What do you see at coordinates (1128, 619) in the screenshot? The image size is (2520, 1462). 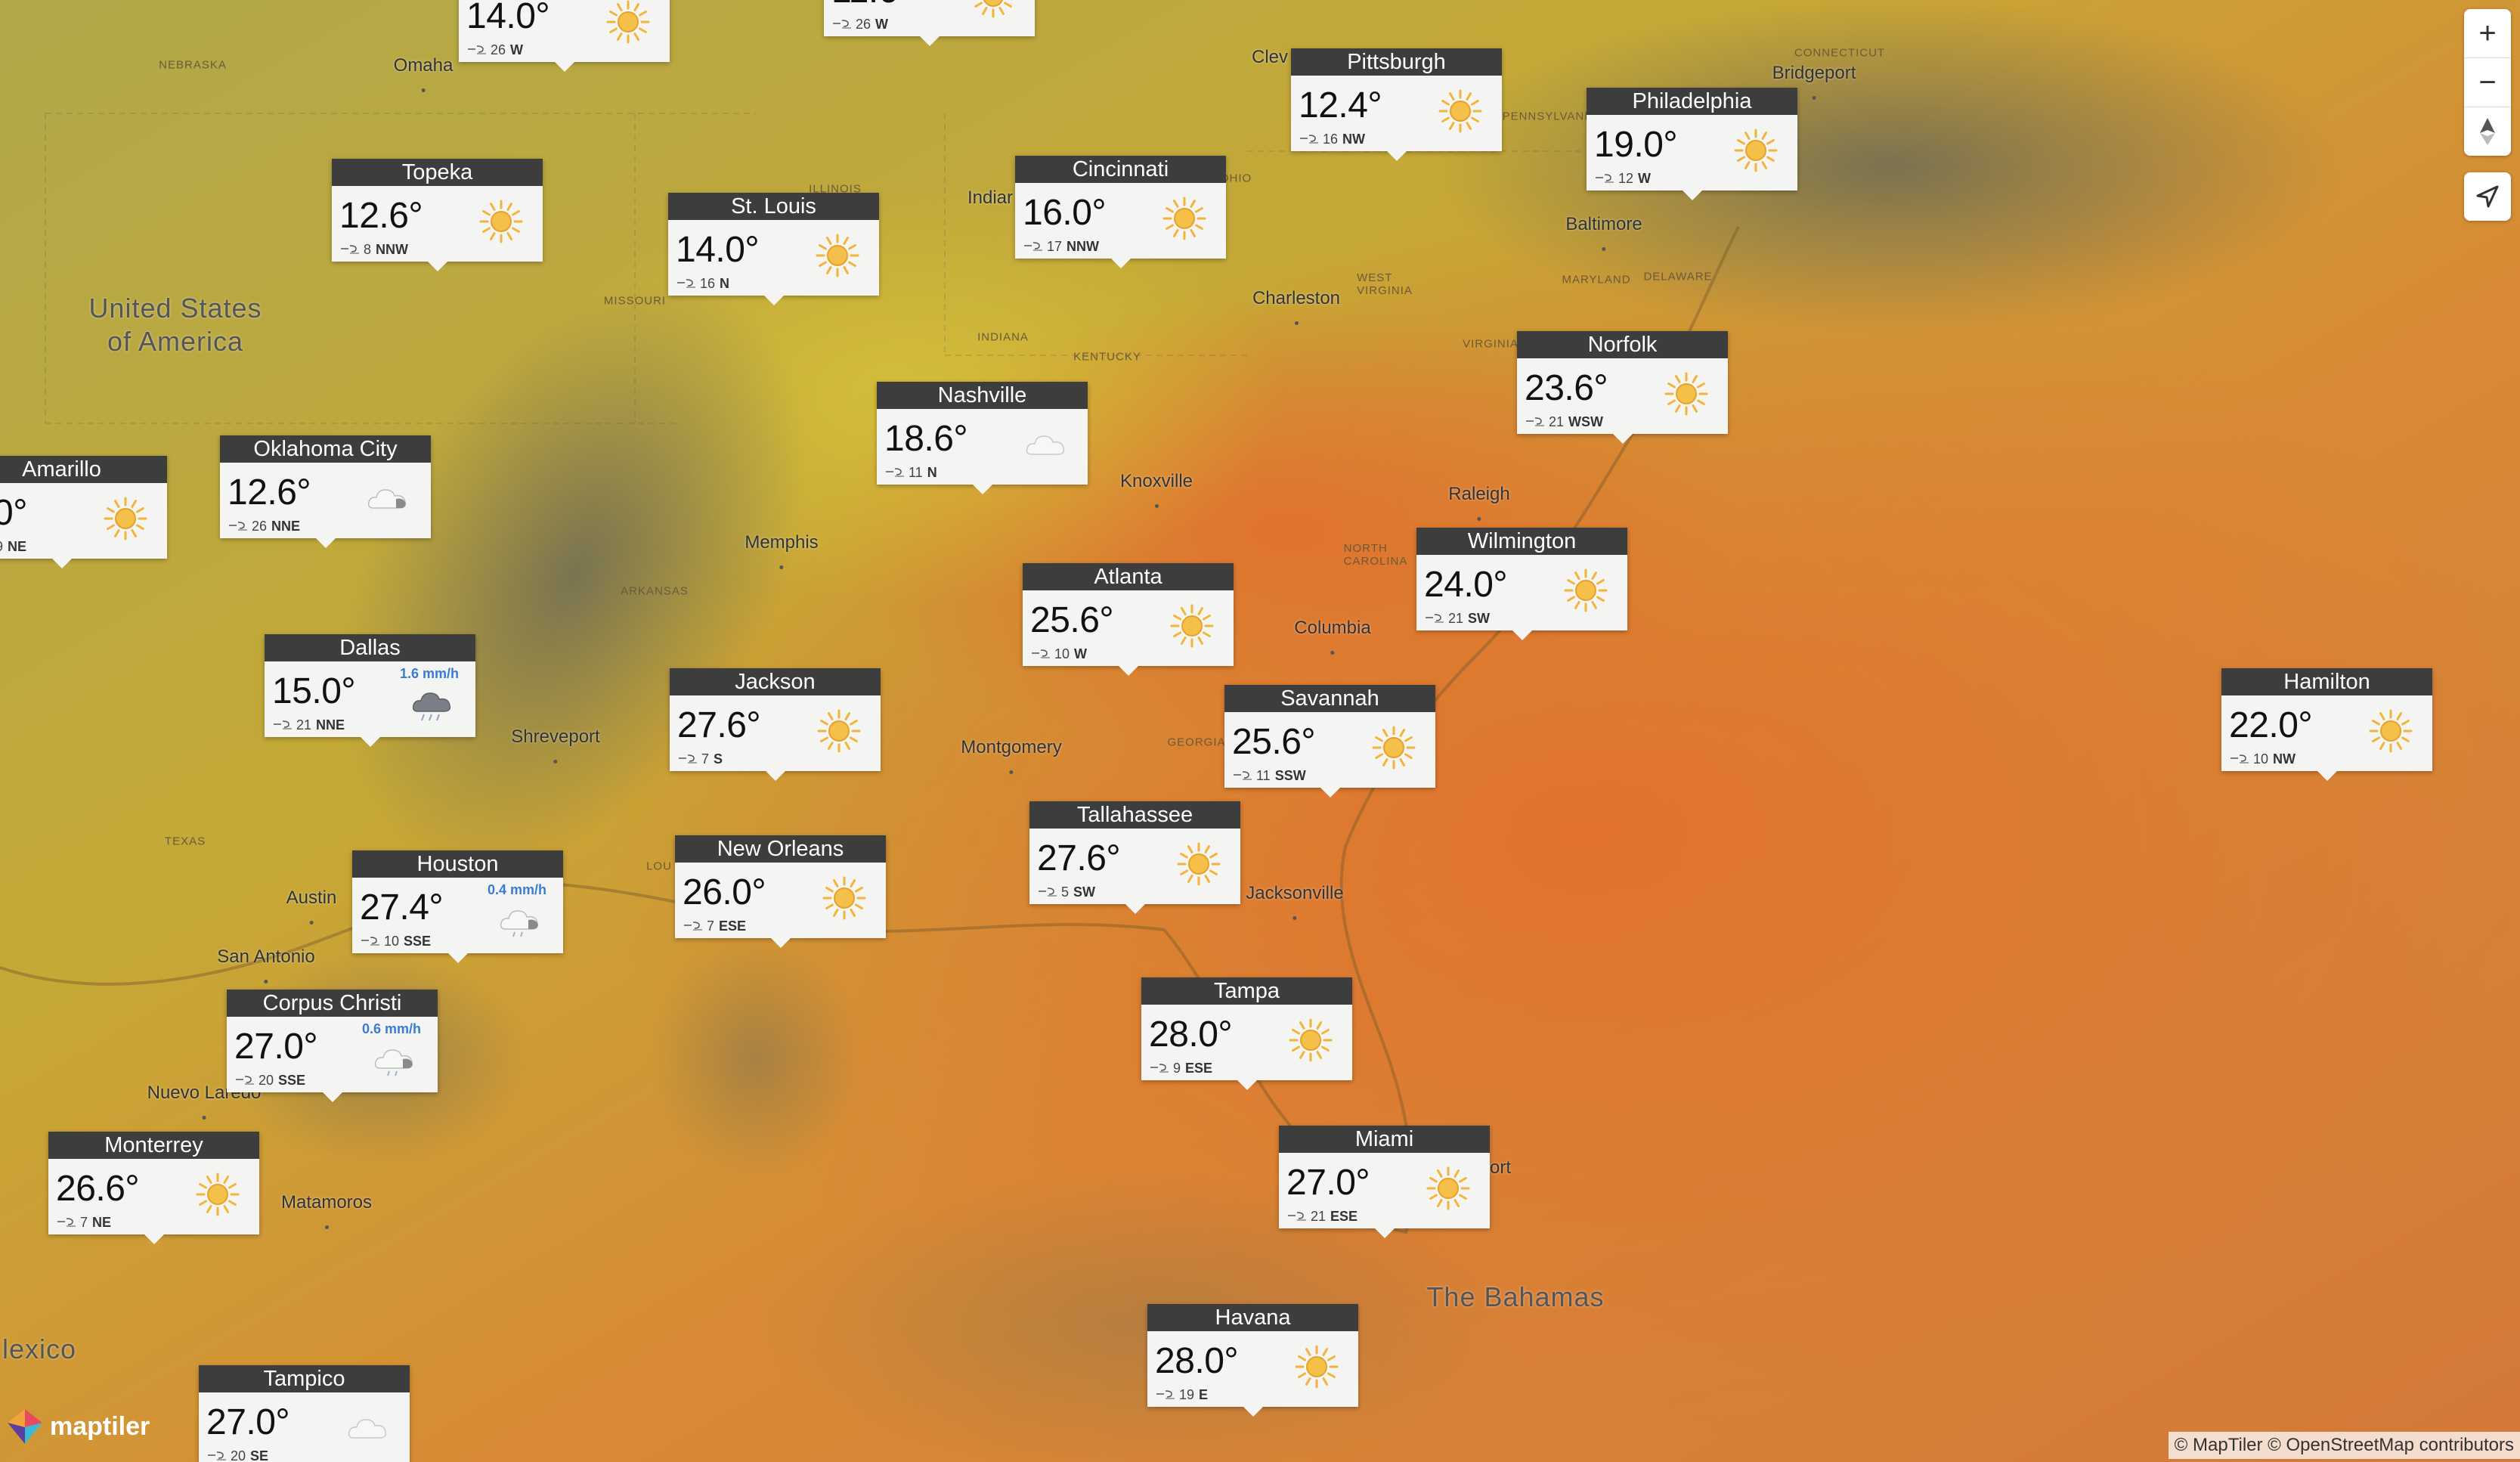 I see `weather-card: Atlanta 25.6° 10 W` at bounding box center [1128, 619].